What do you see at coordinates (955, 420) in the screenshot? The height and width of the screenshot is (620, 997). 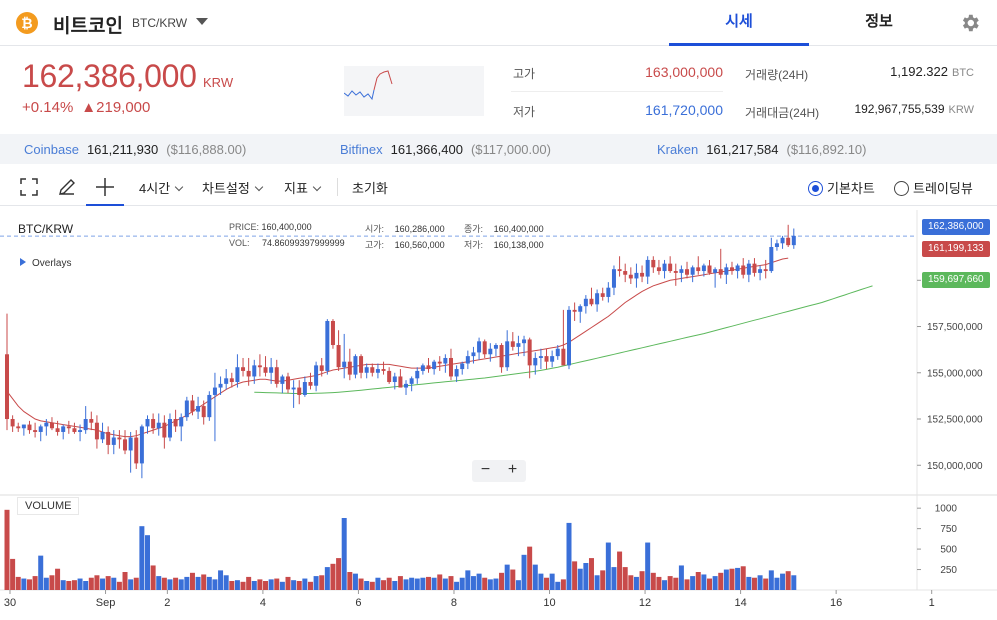 I see `y-tick-label: 152,500,000` at bounding box center [955, 420].